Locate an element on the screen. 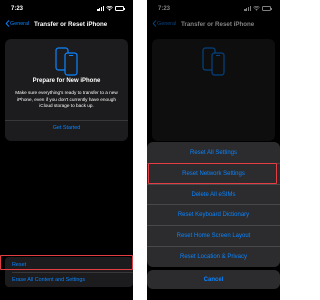 This screenshot has width=320, height=300. two-phones-icon is located at coordinates (66, 61).